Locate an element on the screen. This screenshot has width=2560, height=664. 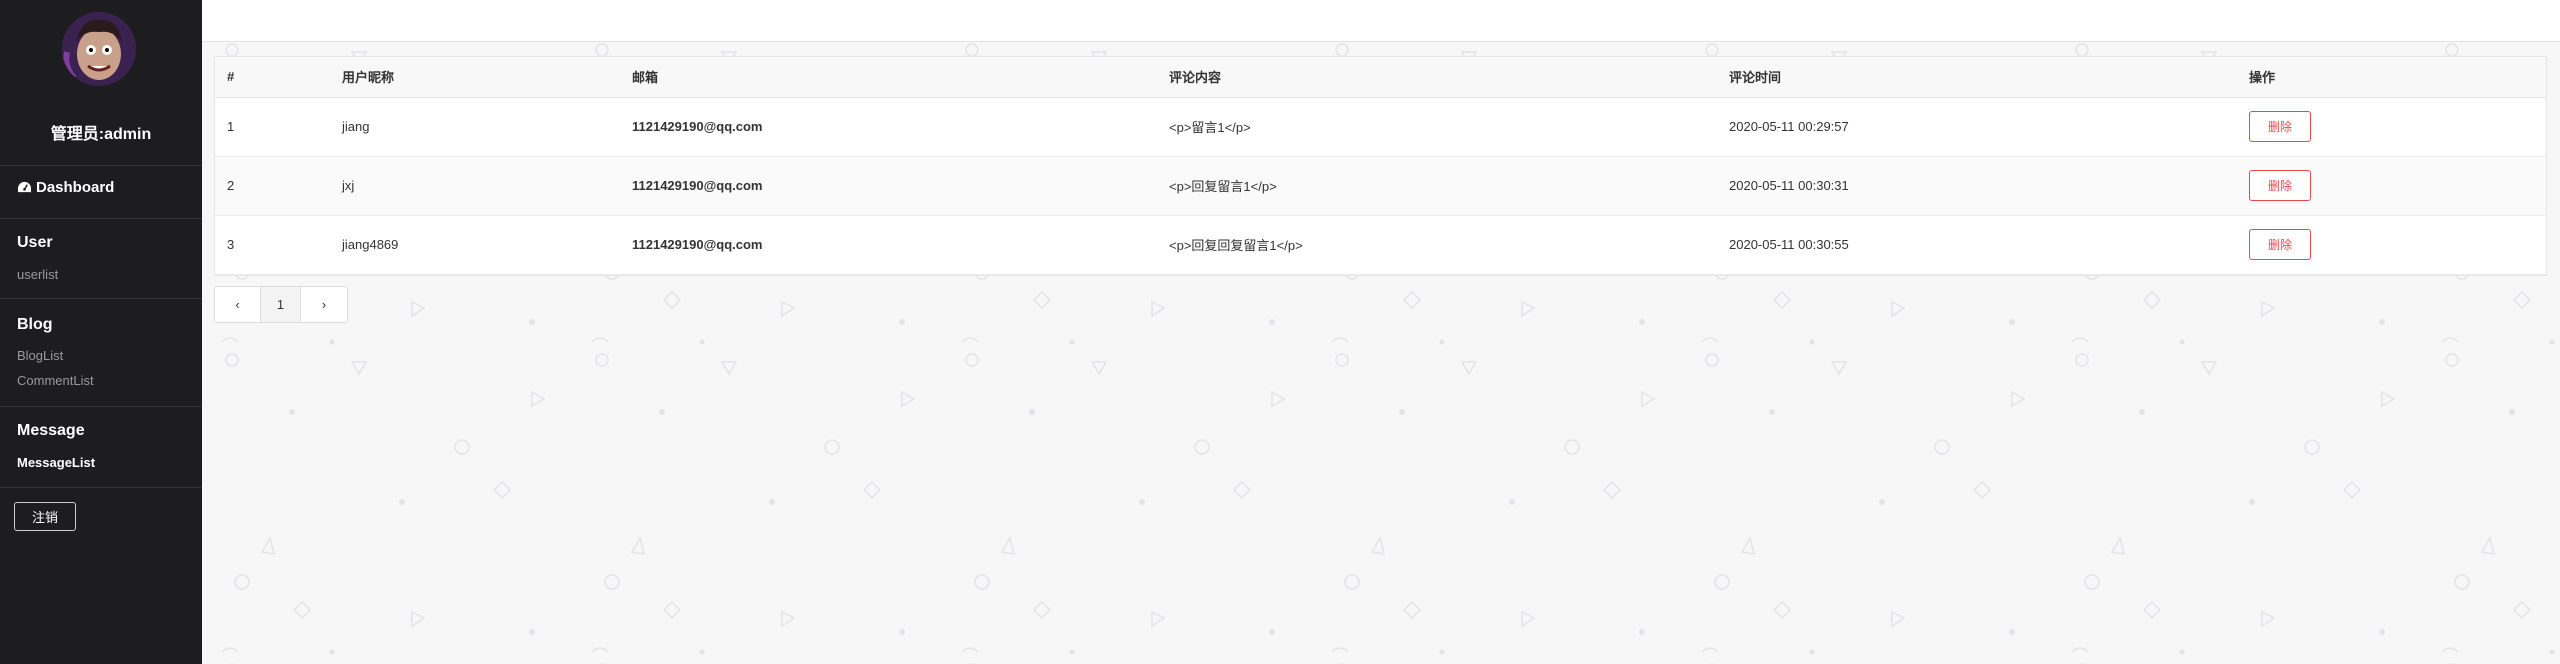
pagination-next-button: › is located at coordinates (324, 304).